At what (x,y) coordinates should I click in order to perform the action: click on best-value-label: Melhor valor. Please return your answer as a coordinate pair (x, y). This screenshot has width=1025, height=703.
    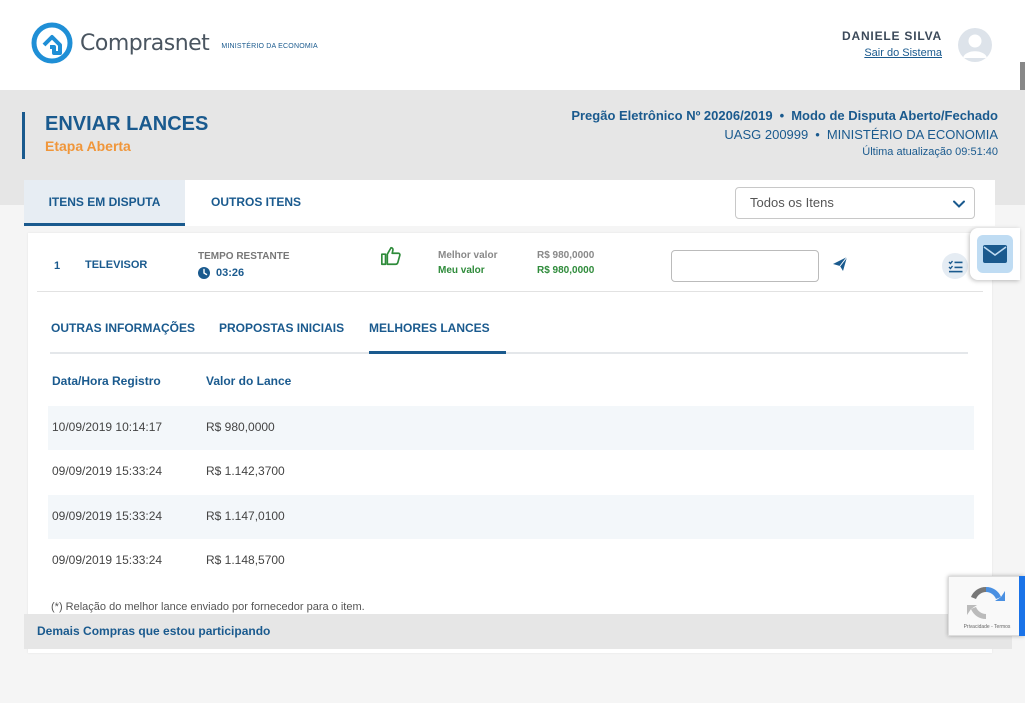
    Looking at the image, I should click on (468, 255).